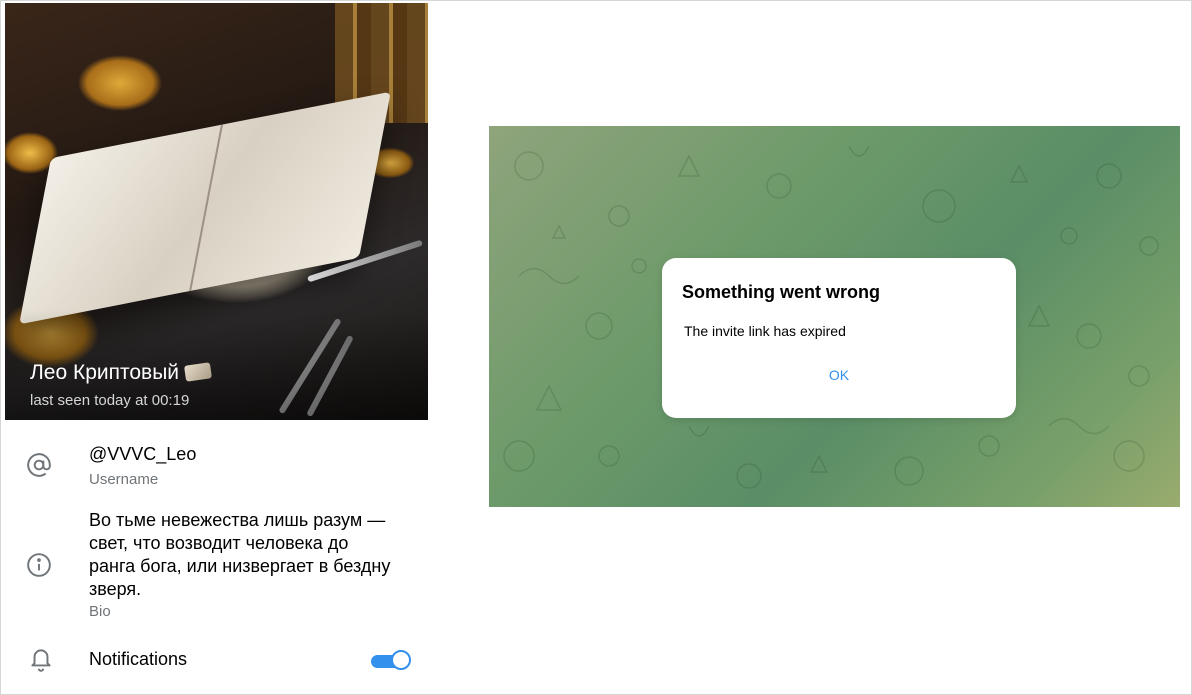  Describe the element at coordinates (110, 400) in the screenshot. I see `last-seen-status: last seen today at 00:19` at that location.